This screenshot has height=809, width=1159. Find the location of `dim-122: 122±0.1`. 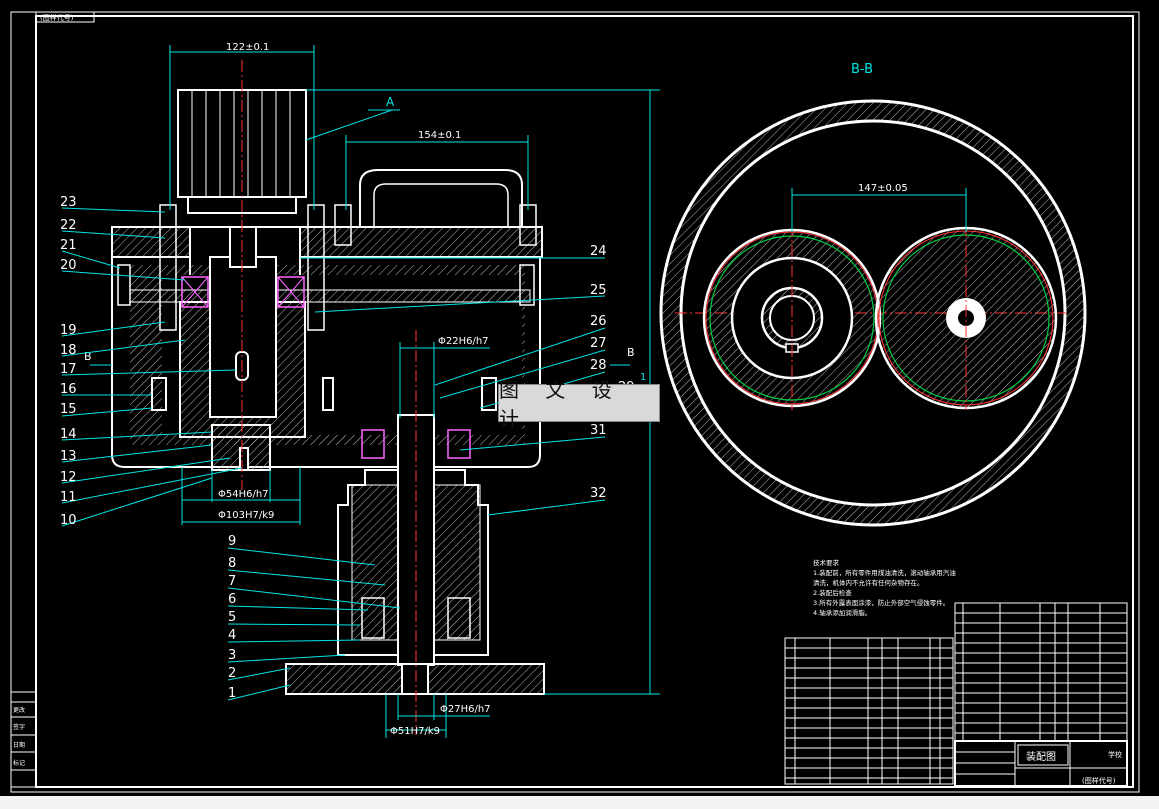

dim-122: 122±0.1 is located at coordinates (247, 47).